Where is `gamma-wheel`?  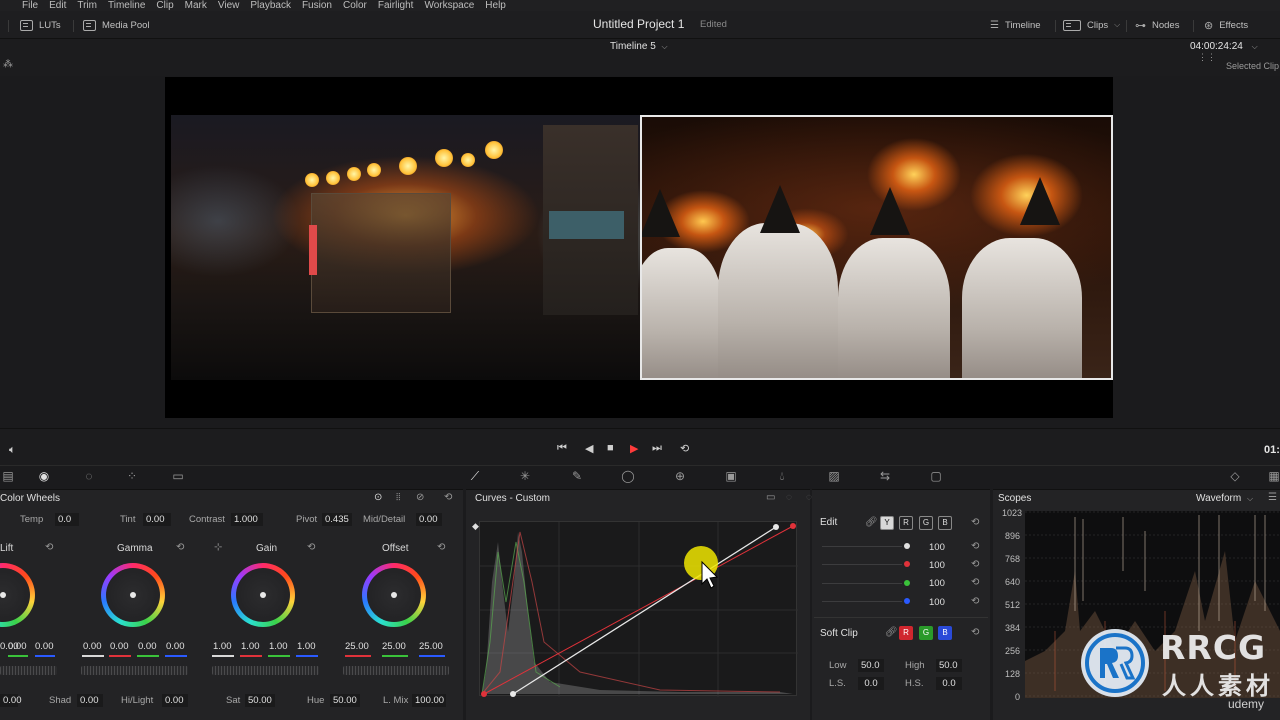
gamma-wheel is located at coordinates (133, 595).